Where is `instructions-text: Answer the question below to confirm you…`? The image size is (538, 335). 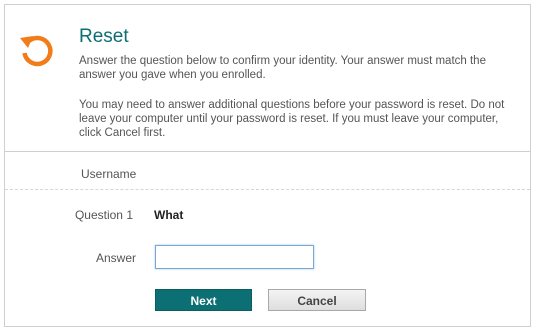
instructions-text: Answer the question below to confirm you… is located at coordinates (282, 68).